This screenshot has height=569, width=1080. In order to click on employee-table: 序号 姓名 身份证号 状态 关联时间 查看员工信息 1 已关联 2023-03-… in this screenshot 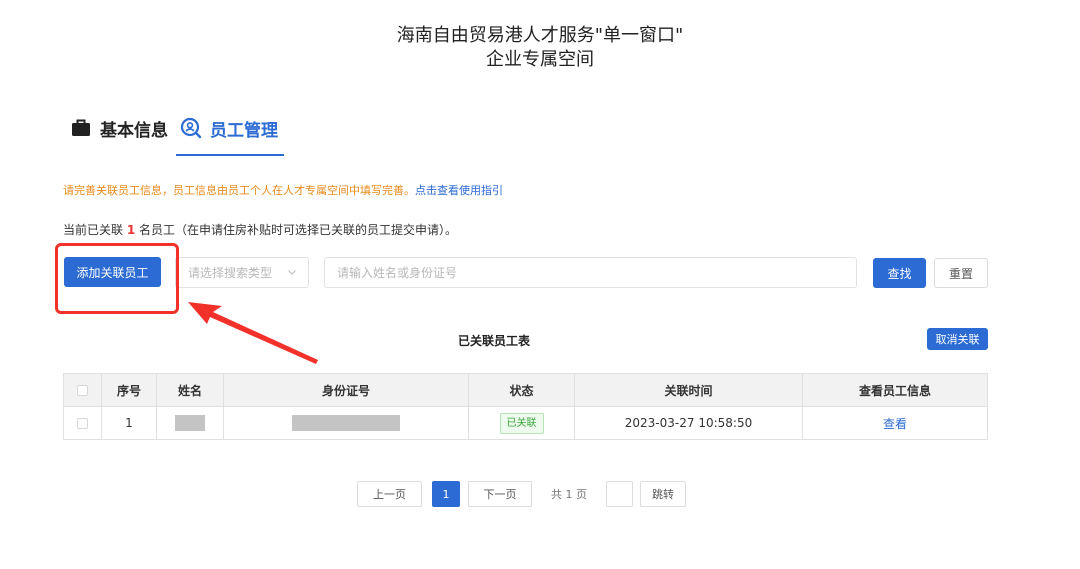, I will do `click(525, 406)`.